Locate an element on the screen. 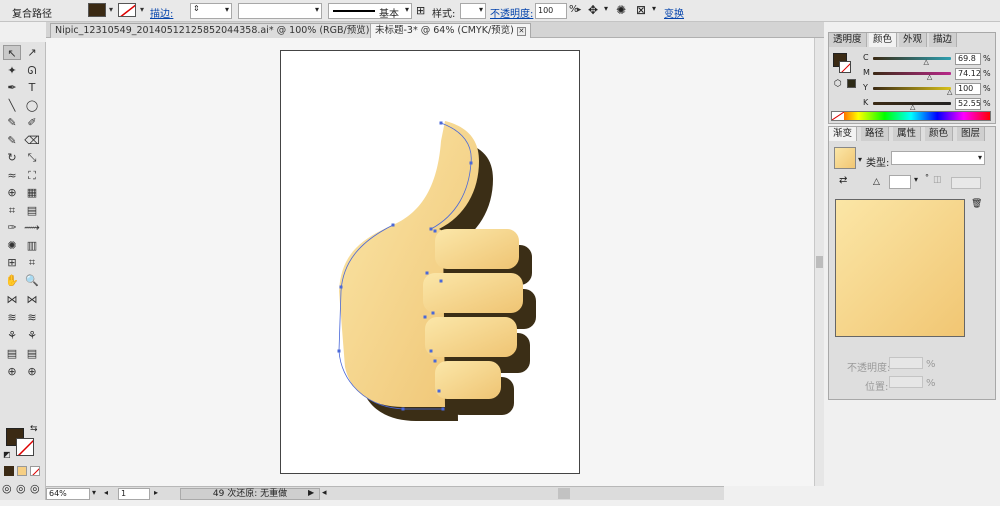 The height and width of the screenshot is (506, 1000). draw-behind-icon: ◎ is located at coordinates (21, 488).